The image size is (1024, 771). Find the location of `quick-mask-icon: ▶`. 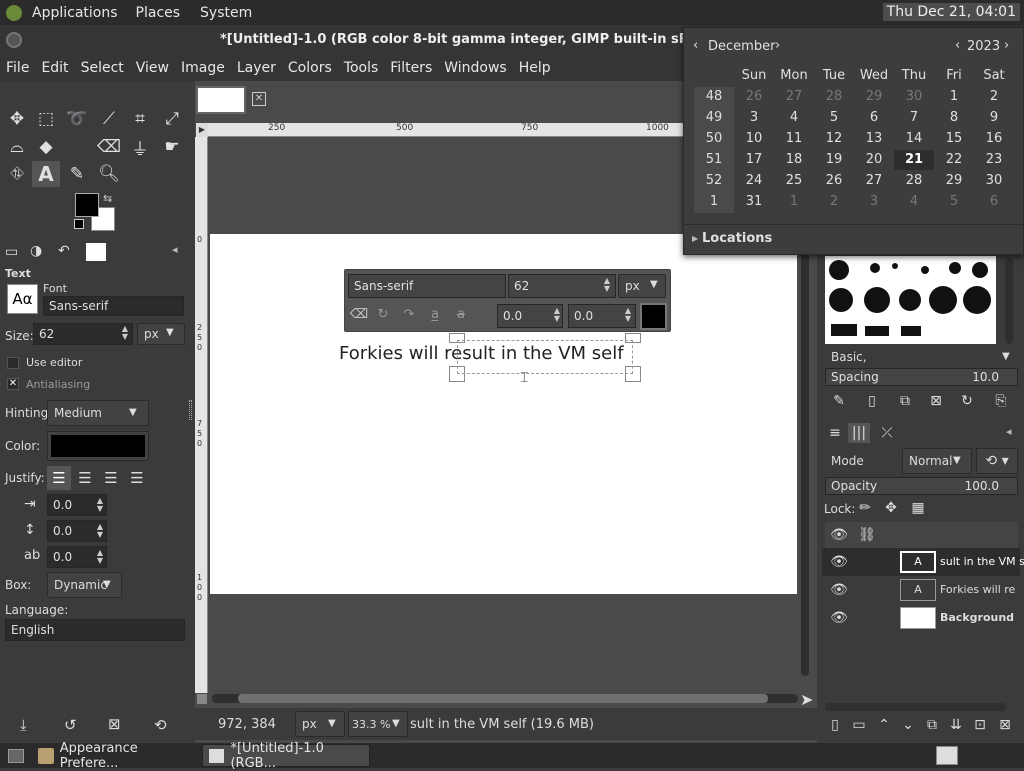

quick-mask-icon: ▶ is located at coordinates (202, 130).